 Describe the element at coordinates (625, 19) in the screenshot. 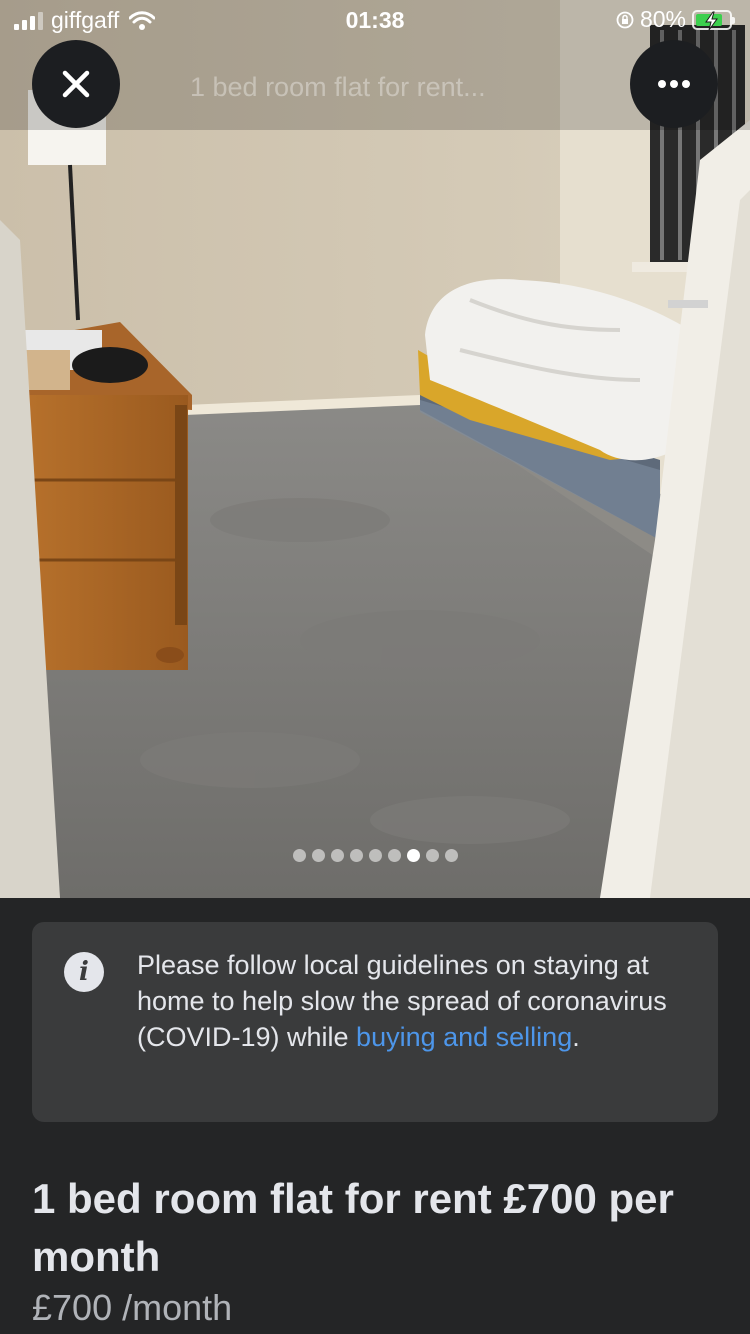

I see `rotation-lock-icon` at that location.